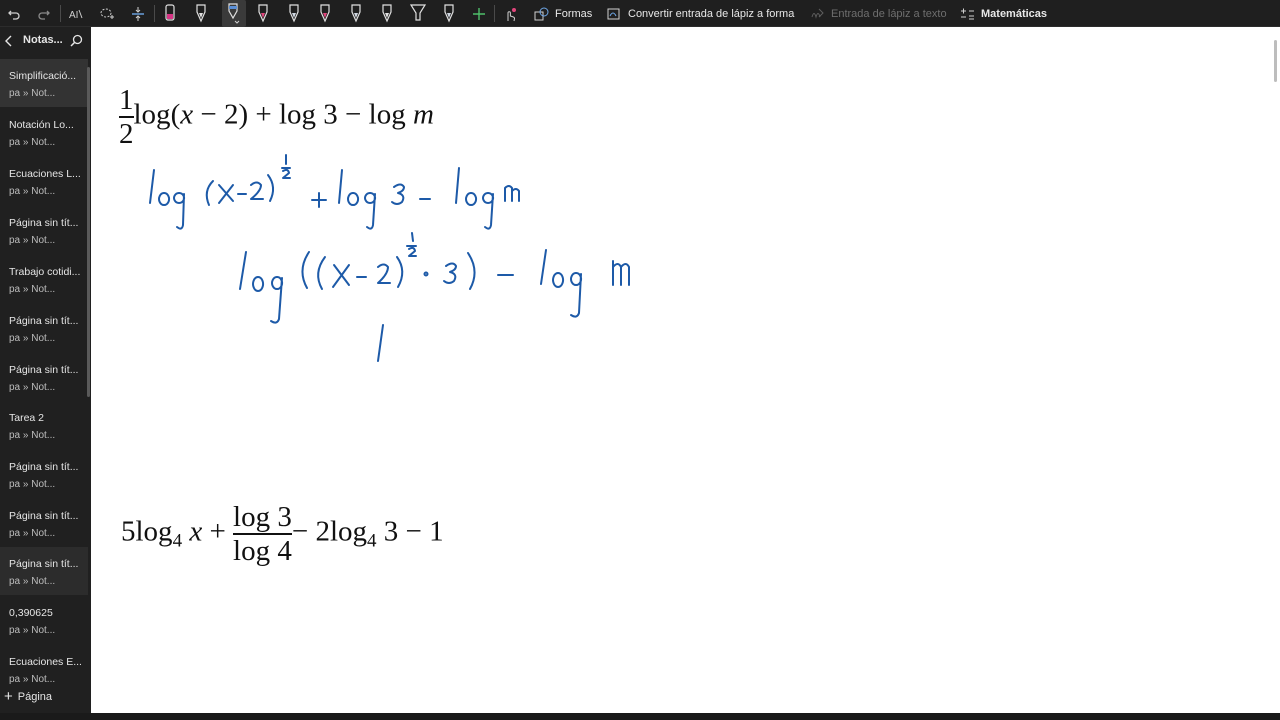 This screenshot has height=720, width=1280. What do you see at coordinates (640, 716) in the screenshot?
I see `status-bar` at bounding box center [640, 716].